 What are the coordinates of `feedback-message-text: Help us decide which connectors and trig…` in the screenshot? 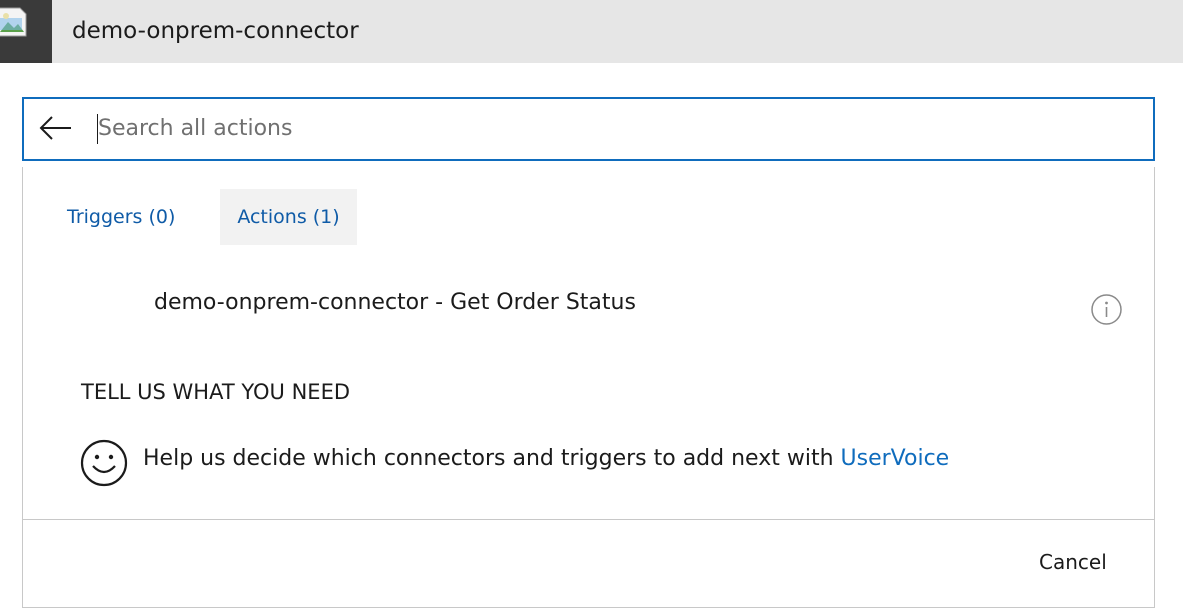 It's located at (492, 458).